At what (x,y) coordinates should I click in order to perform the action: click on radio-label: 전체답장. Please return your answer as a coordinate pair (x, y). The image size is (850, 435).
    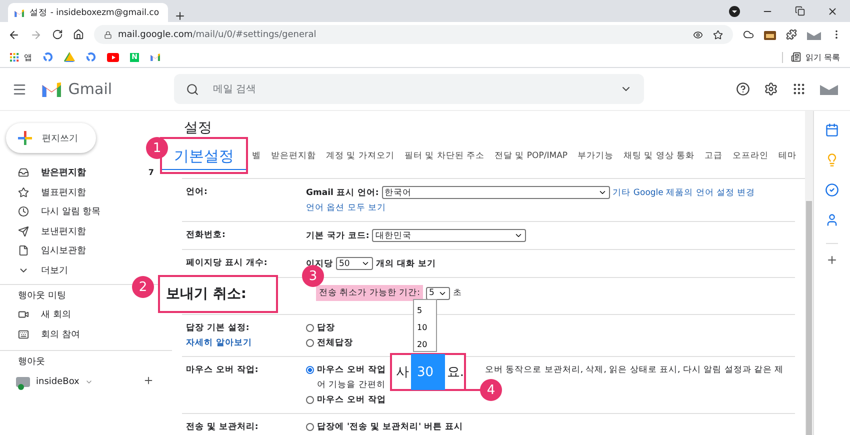
    Looking at the image, I should click on (335, 343).